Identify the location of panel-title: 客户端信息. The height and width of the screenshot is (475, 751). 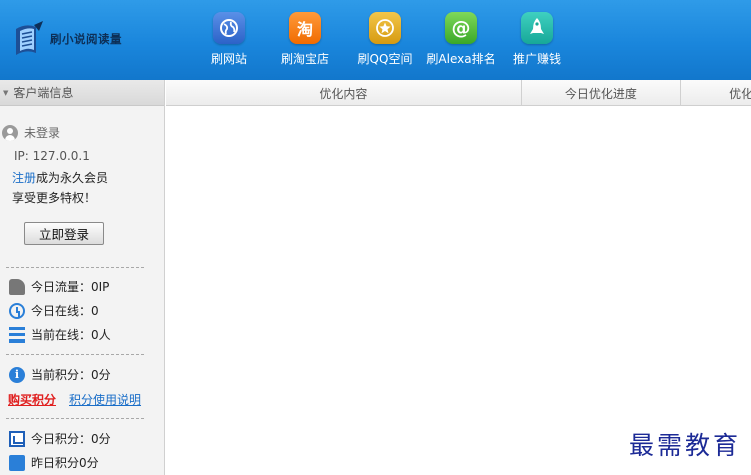
(43, 93).